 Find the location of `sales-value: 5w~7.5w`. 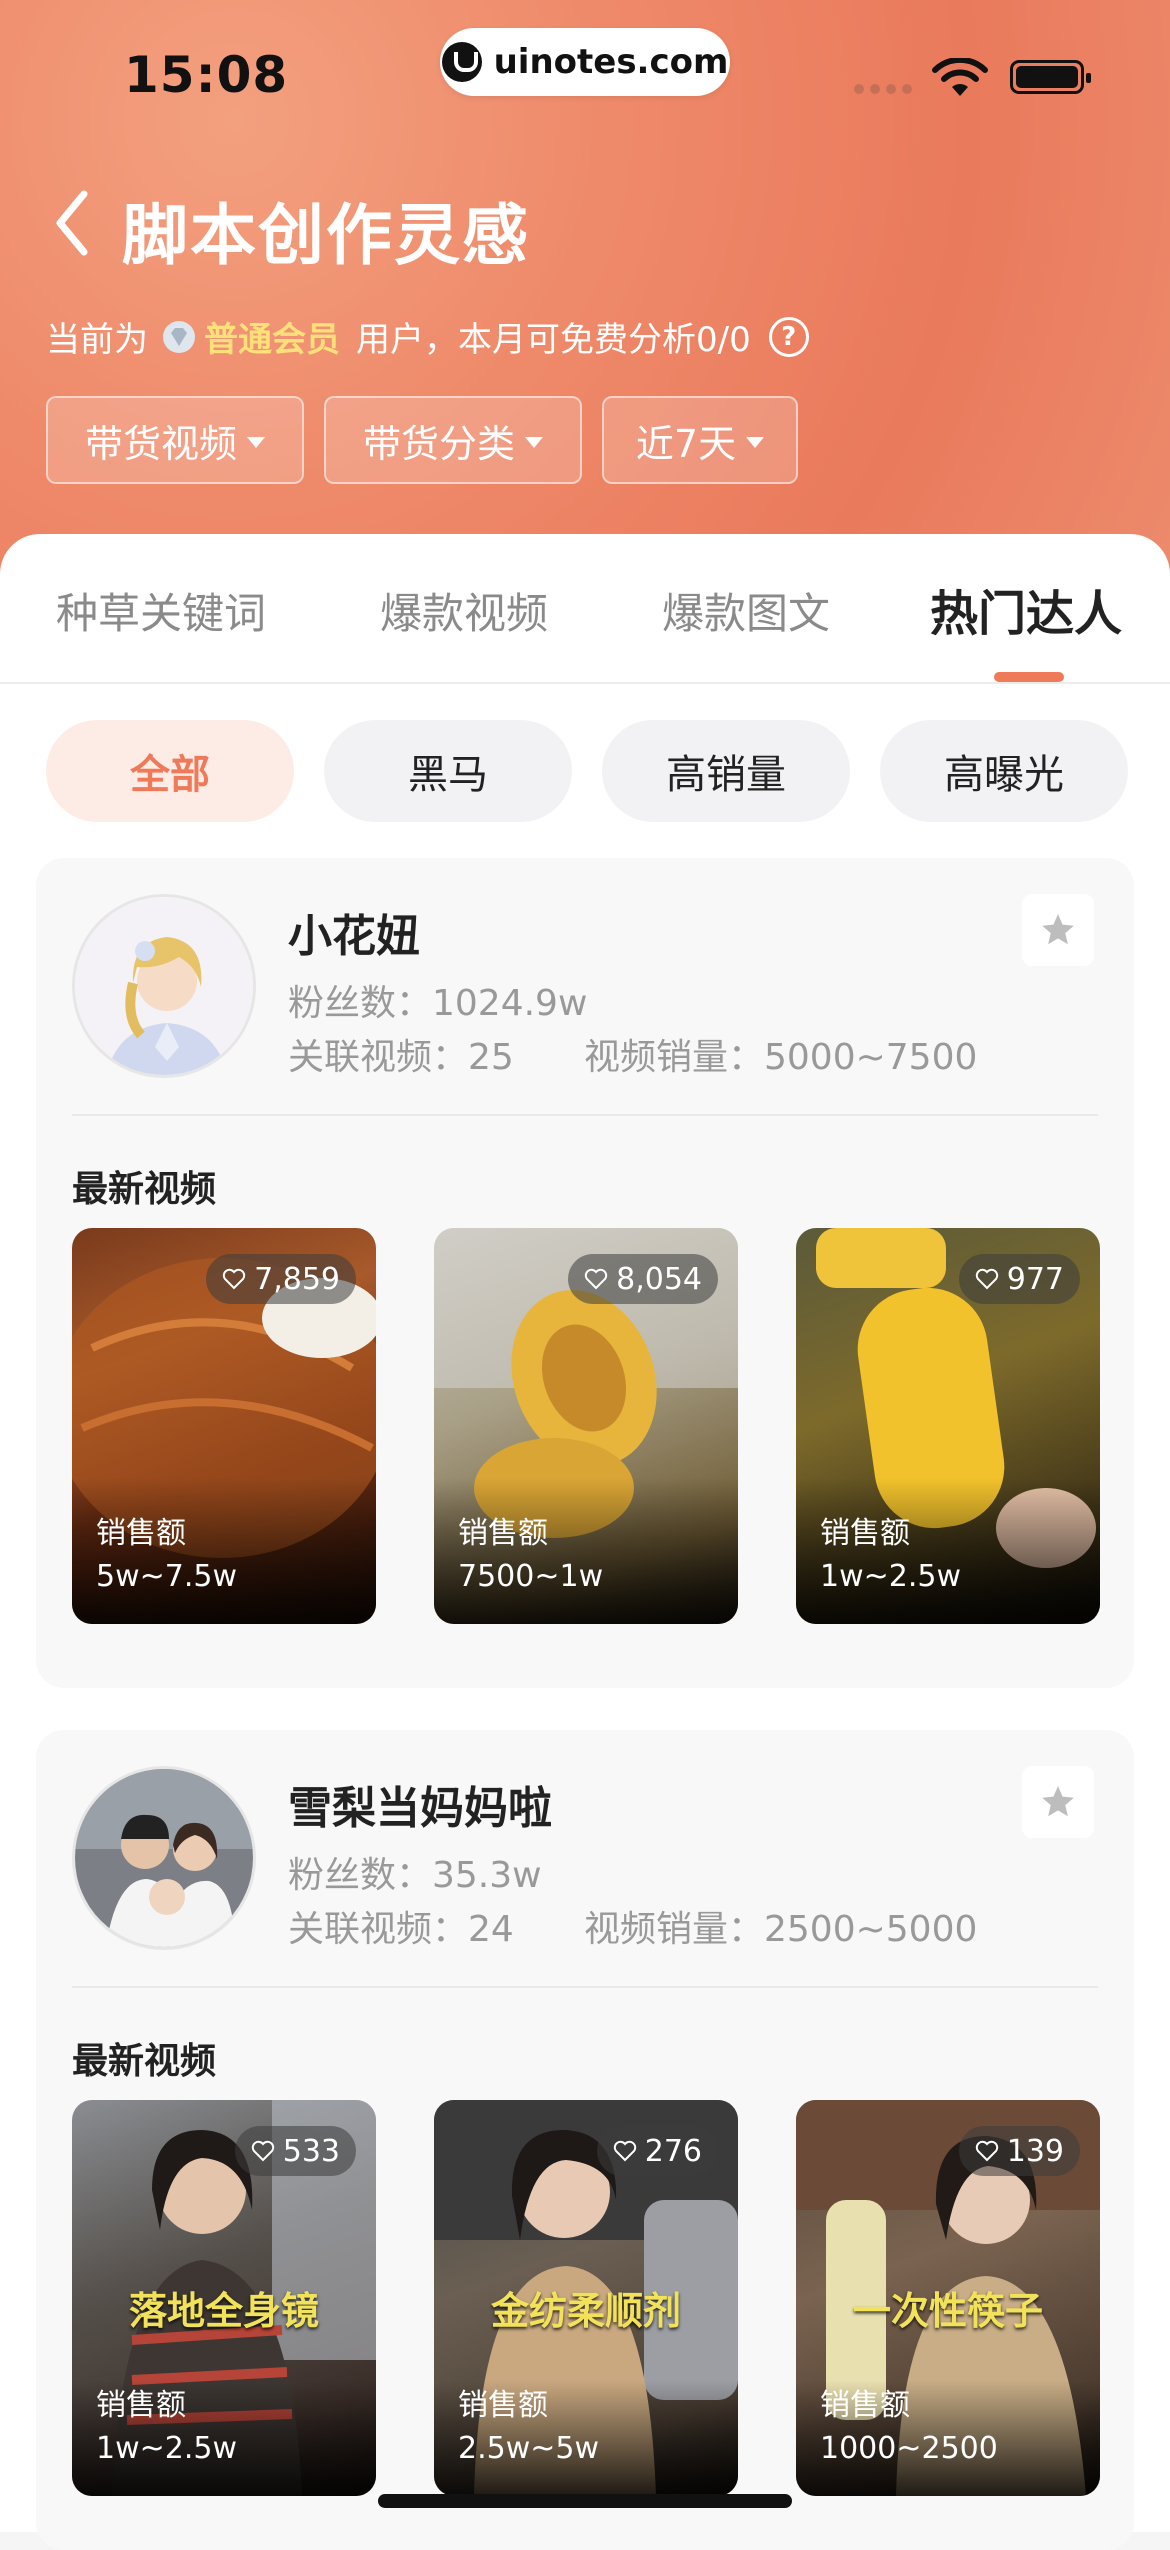

sales-value: 5w~7.5w is located at coordinates (167, 1576).